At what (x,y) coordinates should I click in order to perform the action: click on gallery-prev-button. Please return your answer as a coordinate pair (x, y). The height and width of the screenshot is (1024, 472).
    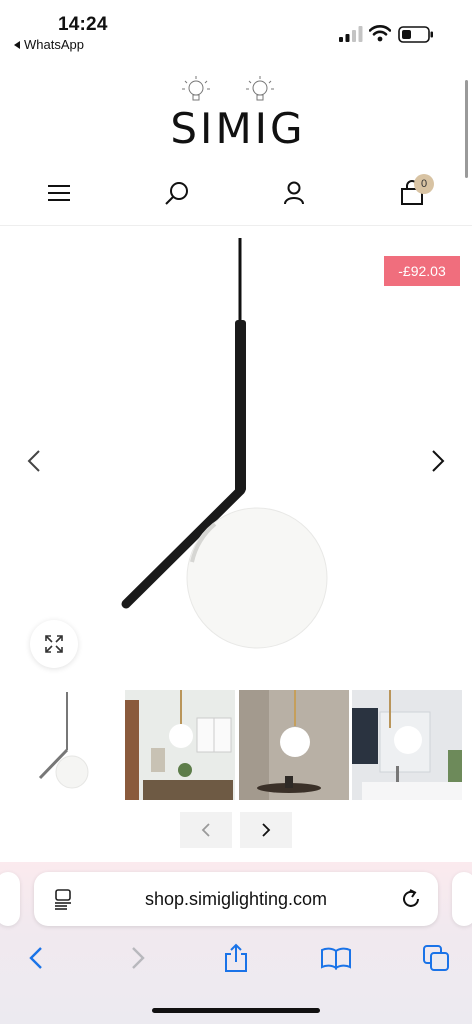
    Looking at the image, I should click on (34, 461).